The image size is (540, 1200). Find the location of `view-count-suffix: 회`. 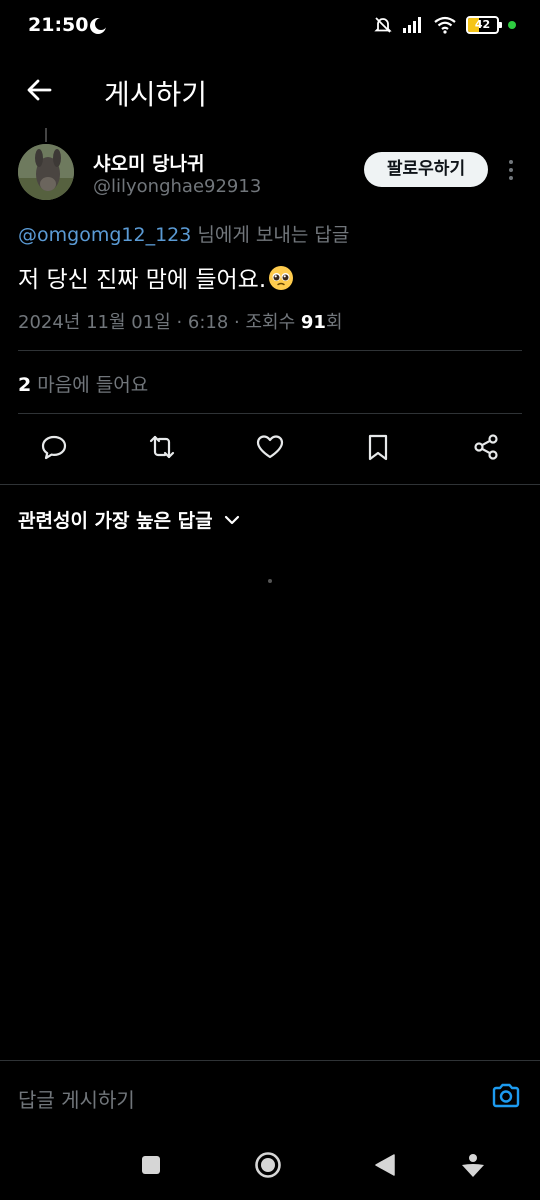

view-count-suffix: 회 is located at coordinates (334, 322).